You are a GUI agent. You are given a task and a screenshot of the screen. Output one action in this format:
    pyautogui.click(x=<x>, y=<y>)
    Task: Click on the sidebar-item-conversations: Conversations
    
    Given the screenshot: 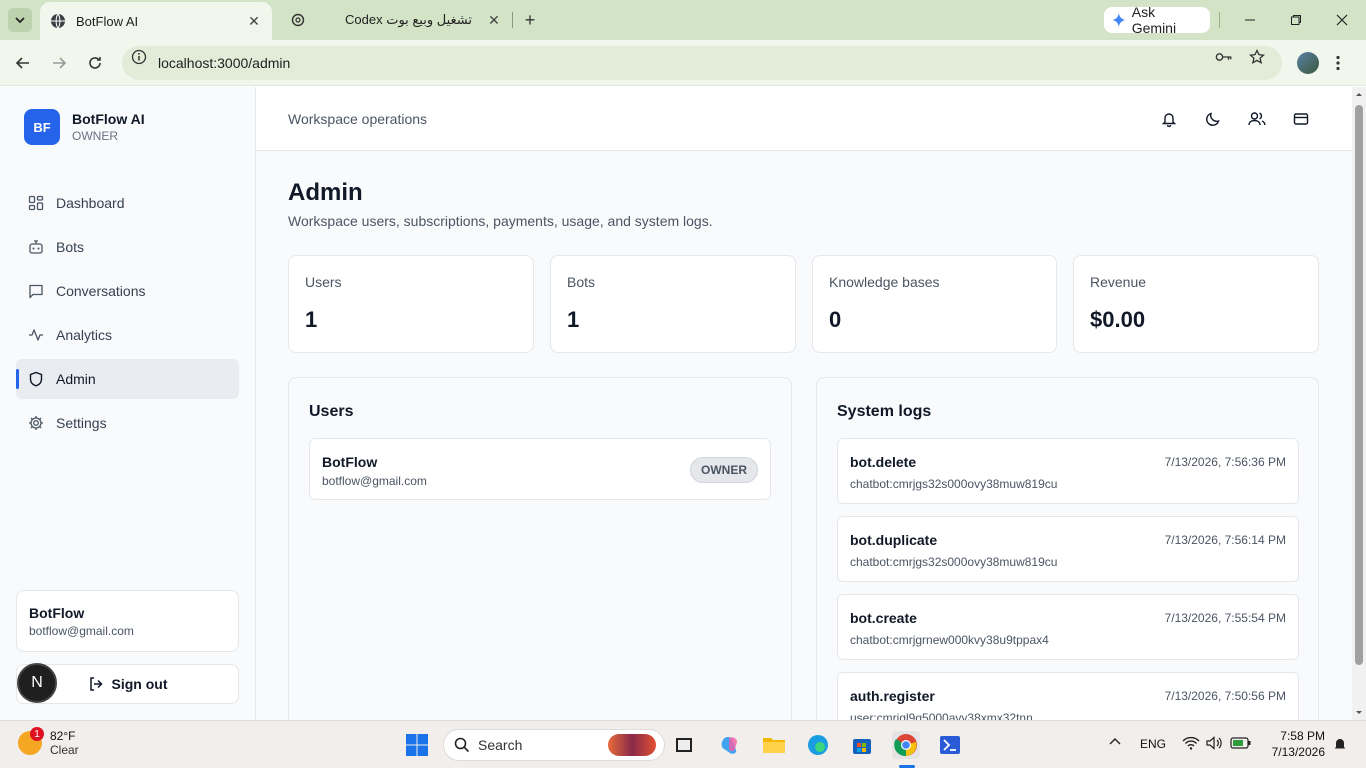 What is the action you would take?
    pyautogui.click(x=127, y=291)
    